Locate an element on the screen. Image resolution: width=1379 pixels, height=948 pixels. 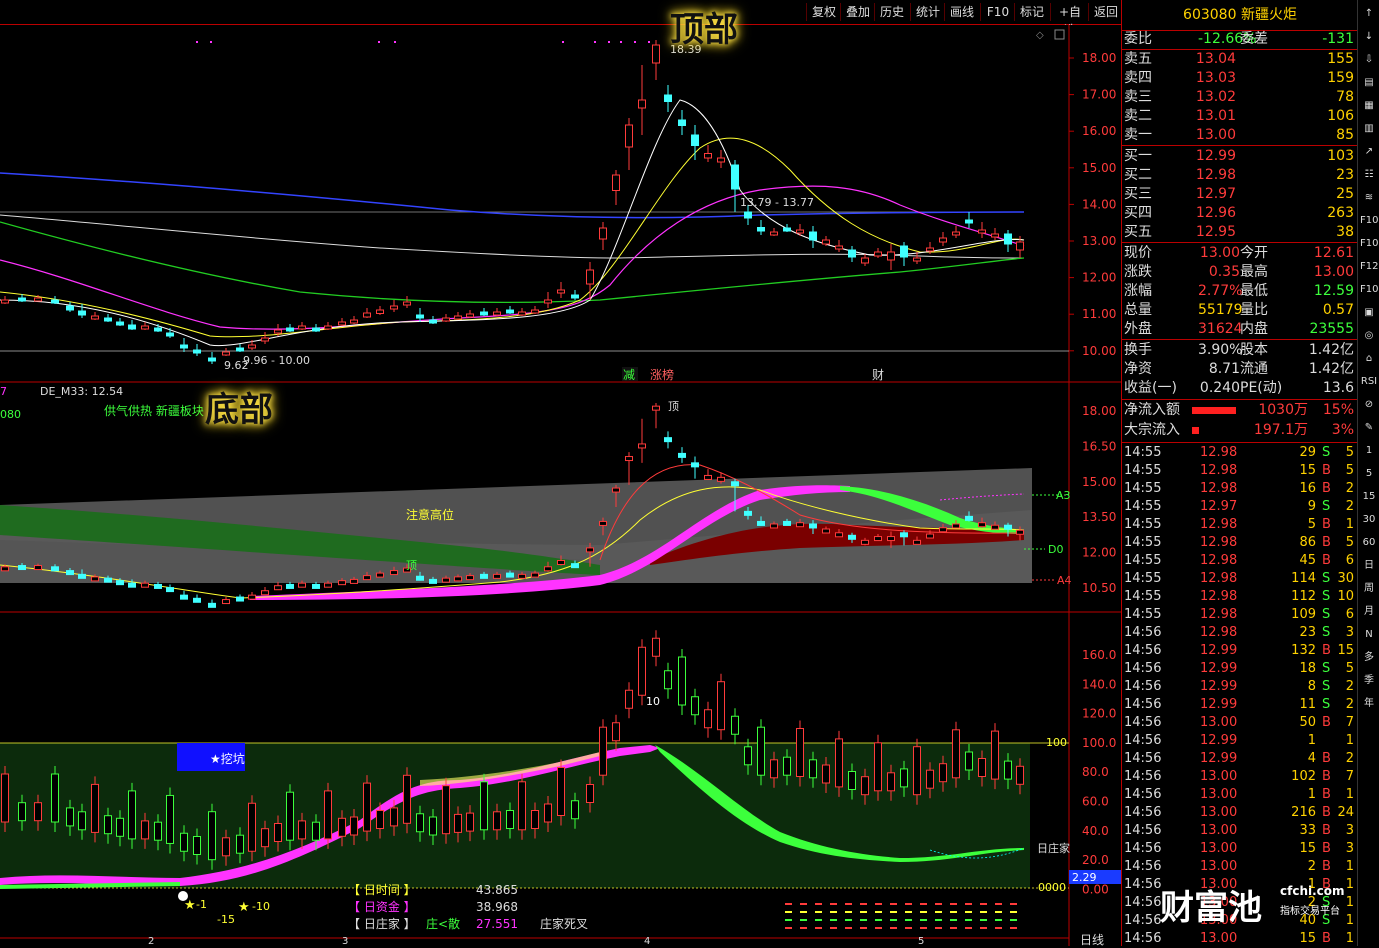
tick-count: 2 is located at coordinates (1349, 506).